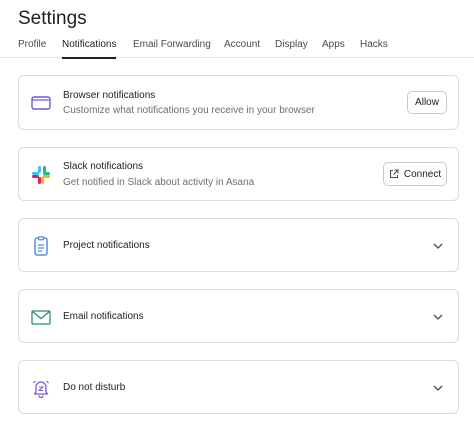  Describe the element at coordinates (41, 388) in the screenshot. I see `bell-snooze-icon` at that location.